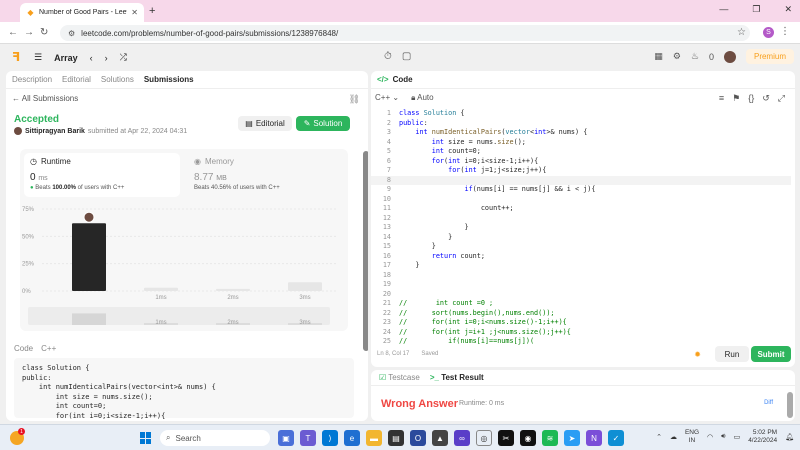  Describe the element at coordinates (399, 377) in the screenshot. I see `tab-testcase: ☑ Testcase` at that location.